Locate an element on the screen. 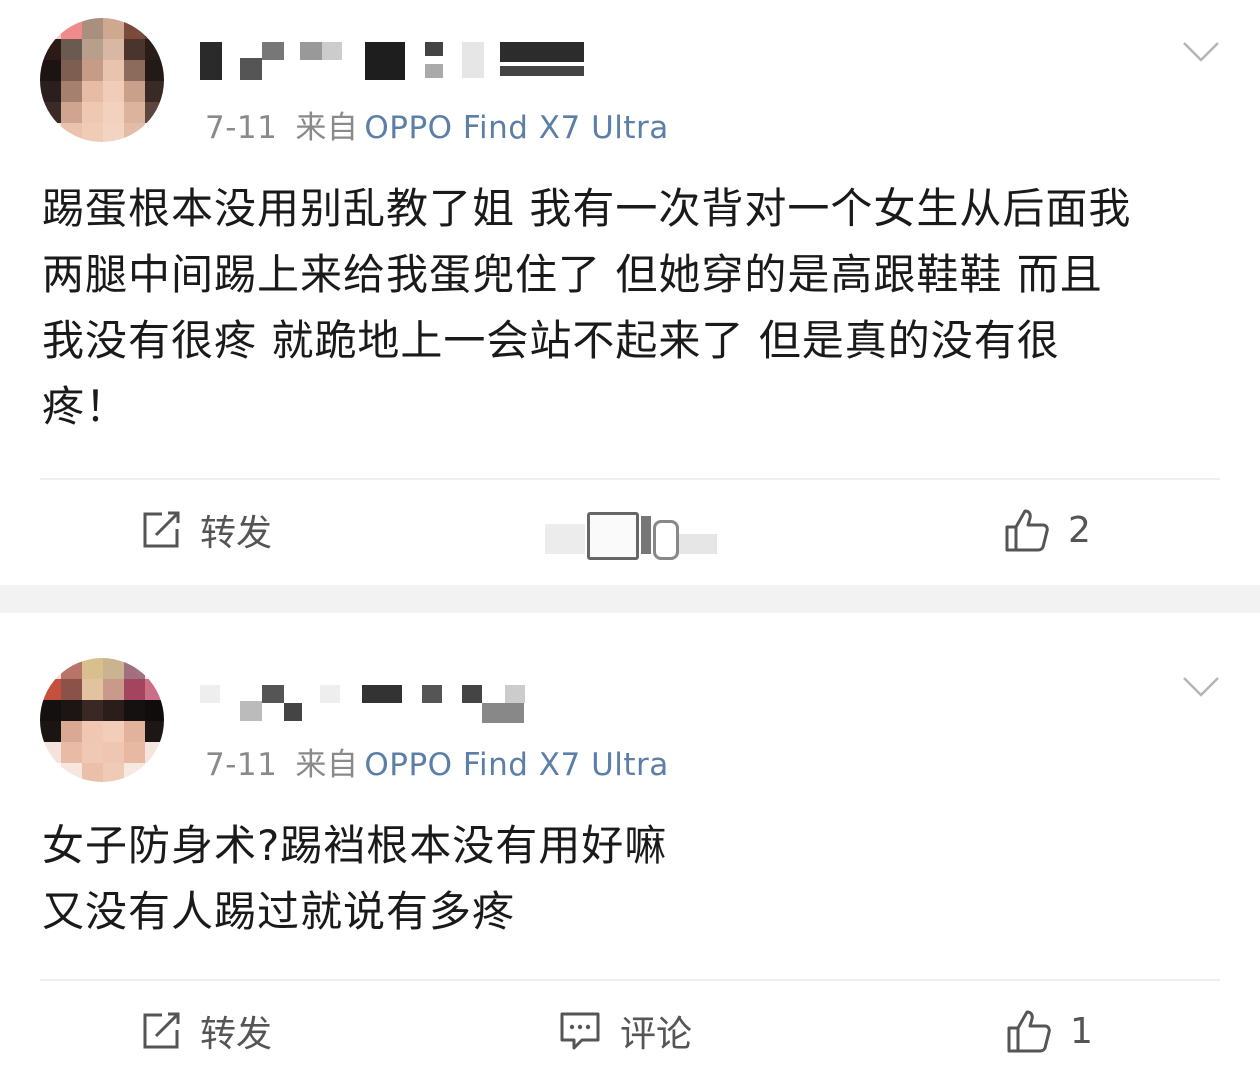  content-line: 两腿中间踢上来给我蛋兜住了 但她穿的是高跟鞋鞋 而且 is located at coordinates (572, 274).